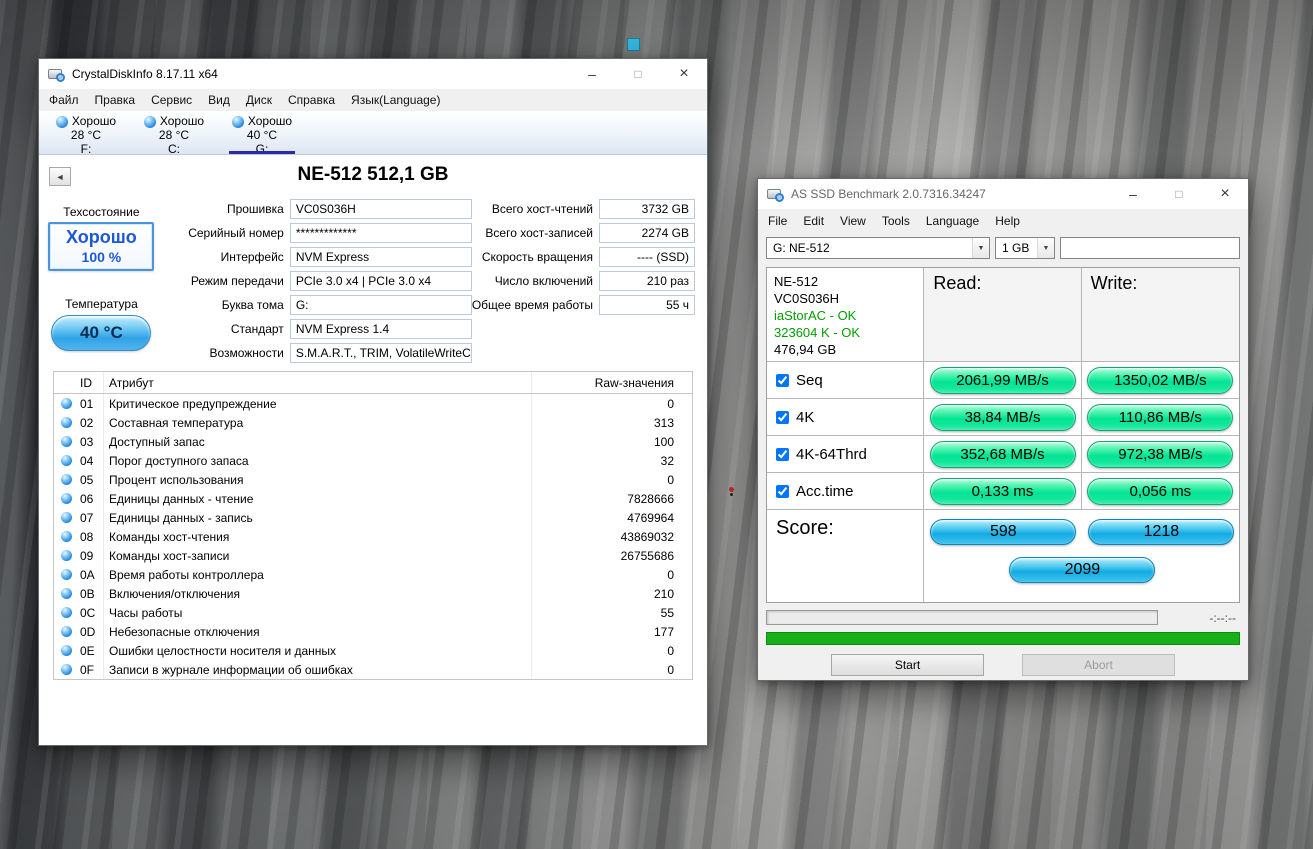  What do you see at coordinates (896, 221) in the screenshot?
I see `asssd-menu-item: Tools` at bounding box center [896, 221].